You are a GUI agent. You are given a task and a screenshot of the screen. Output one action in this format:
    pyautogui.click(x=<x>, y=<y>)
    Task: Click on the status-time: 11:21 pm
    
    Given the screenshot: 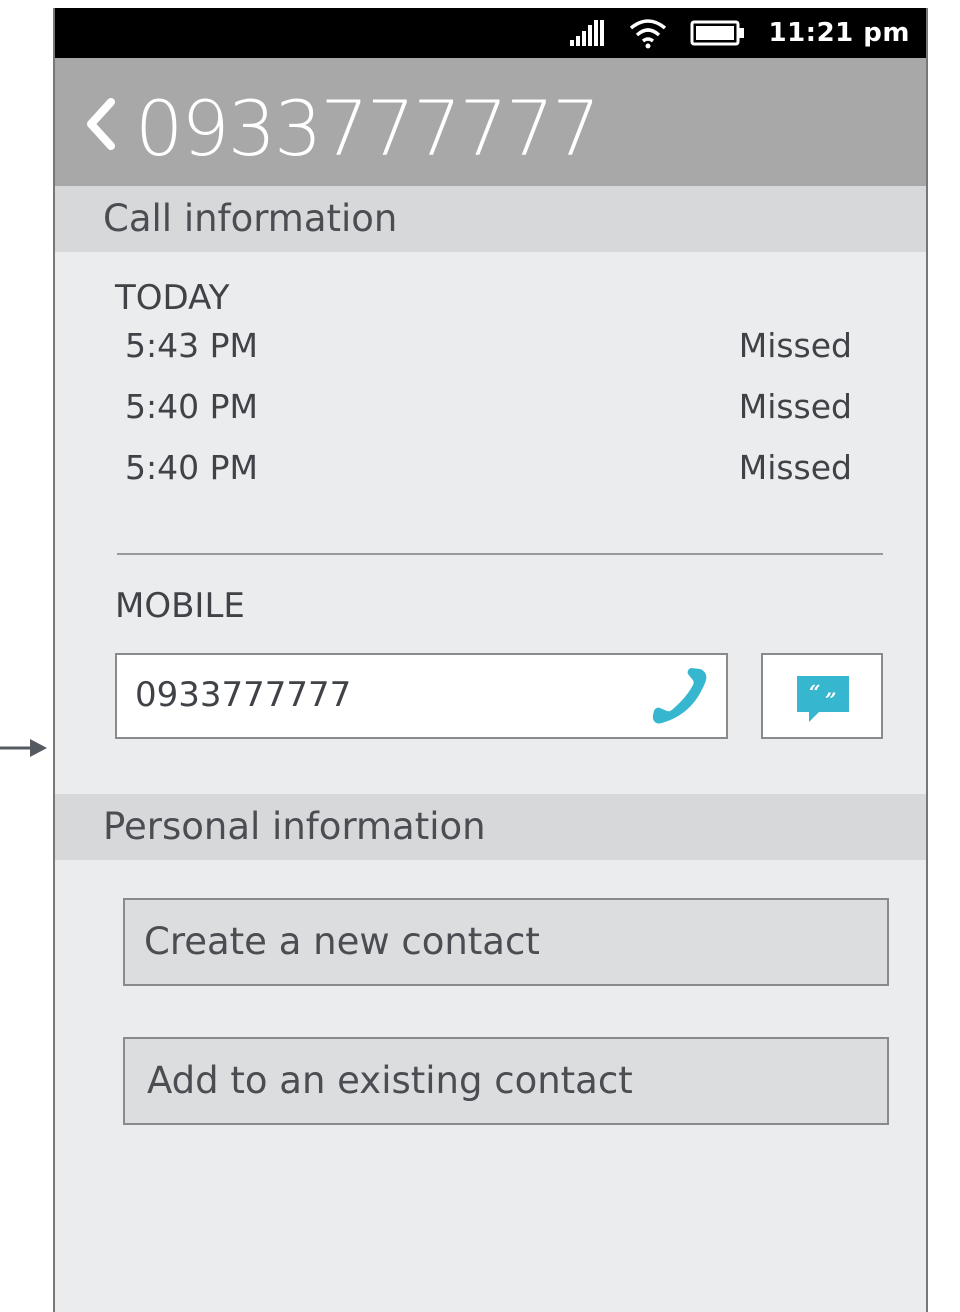 What is the action you would take?
    pyautogui.click(x=839, y=33)
    